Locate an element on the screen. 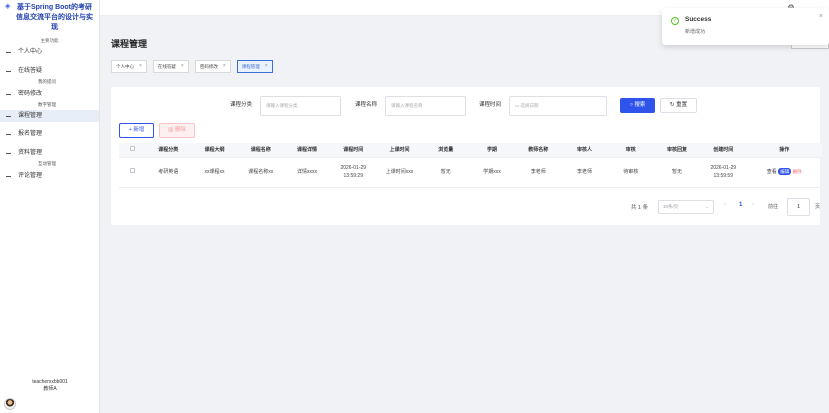  username: teacherxxbb001 is located at coordinates (50, 382).